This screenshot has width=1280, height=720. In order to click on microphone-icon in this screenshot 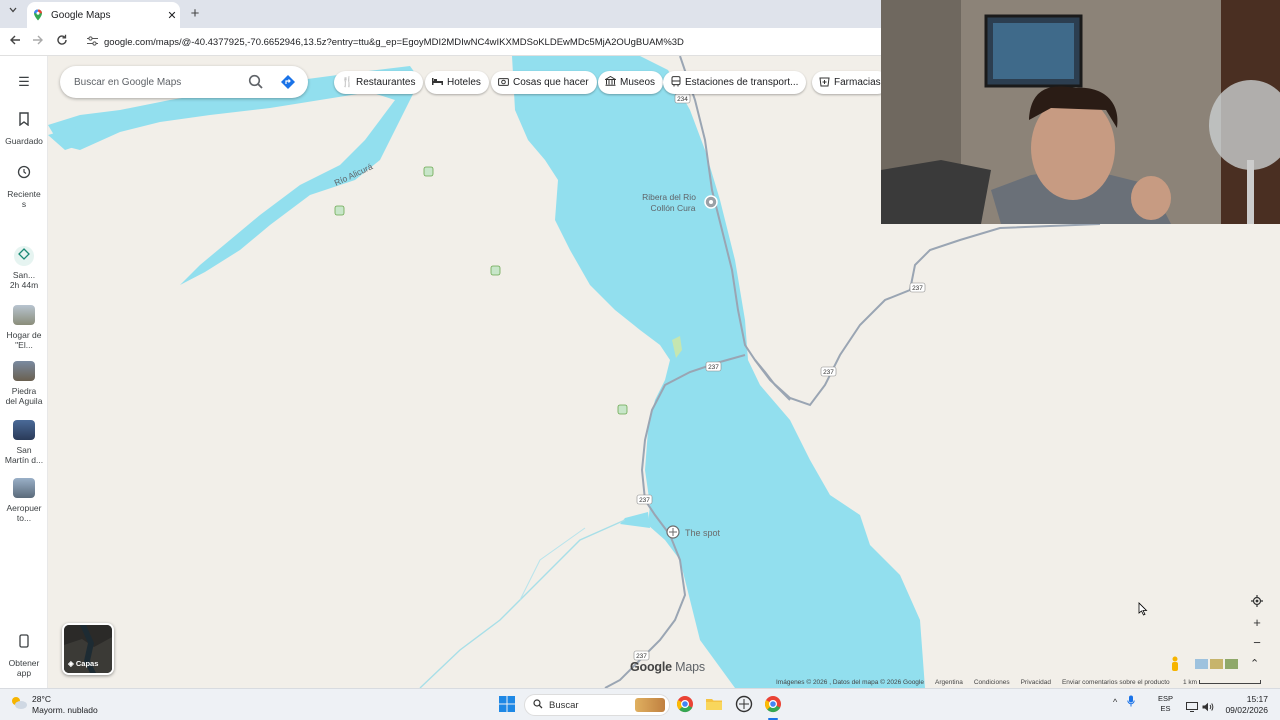, I will do `click(1131, 702)`.